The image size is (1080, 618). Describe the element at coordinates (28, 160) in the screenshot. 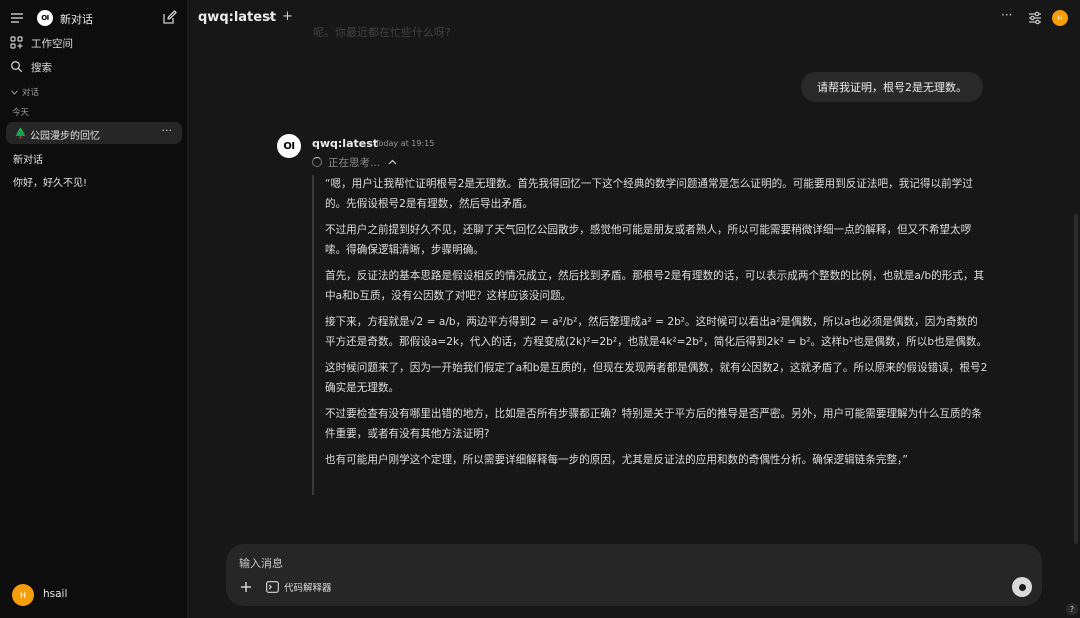

I see `conversation-label: 新对话` at that location.